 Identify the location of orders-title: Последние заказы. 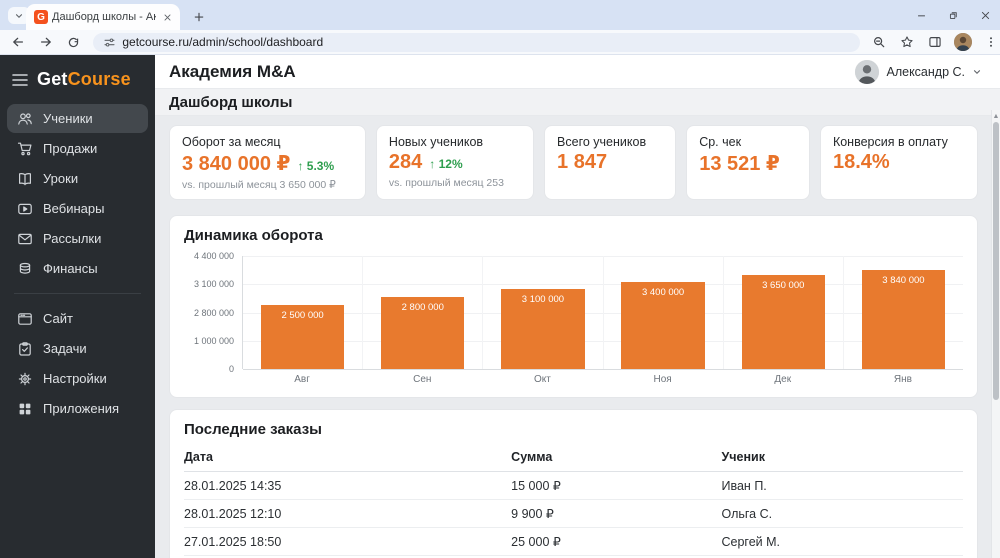
(253, 429).